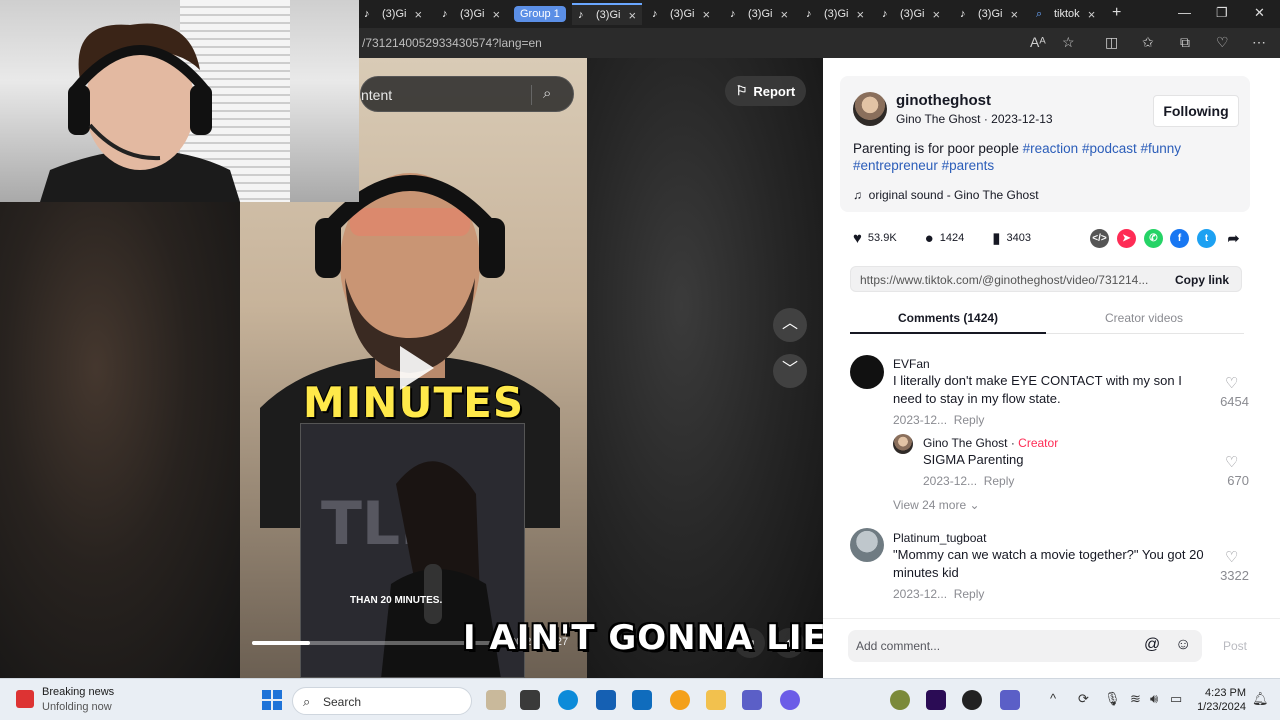 Image resolution: width=1280 pixels, height=720 pixels. I want to click on sync-icon: ⟳, so click(1083, 699).